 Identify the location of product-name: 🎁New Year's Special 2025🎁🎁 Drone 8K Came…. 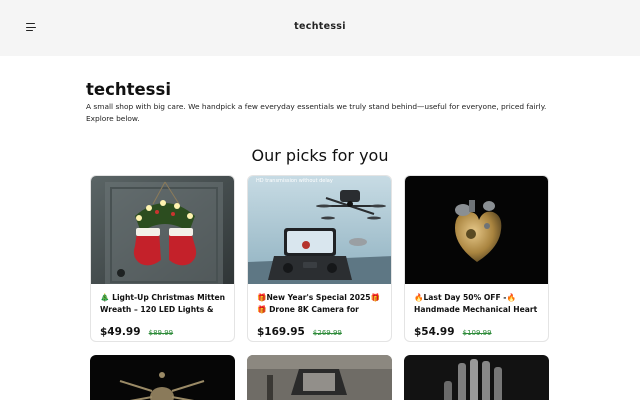
(321, 304).